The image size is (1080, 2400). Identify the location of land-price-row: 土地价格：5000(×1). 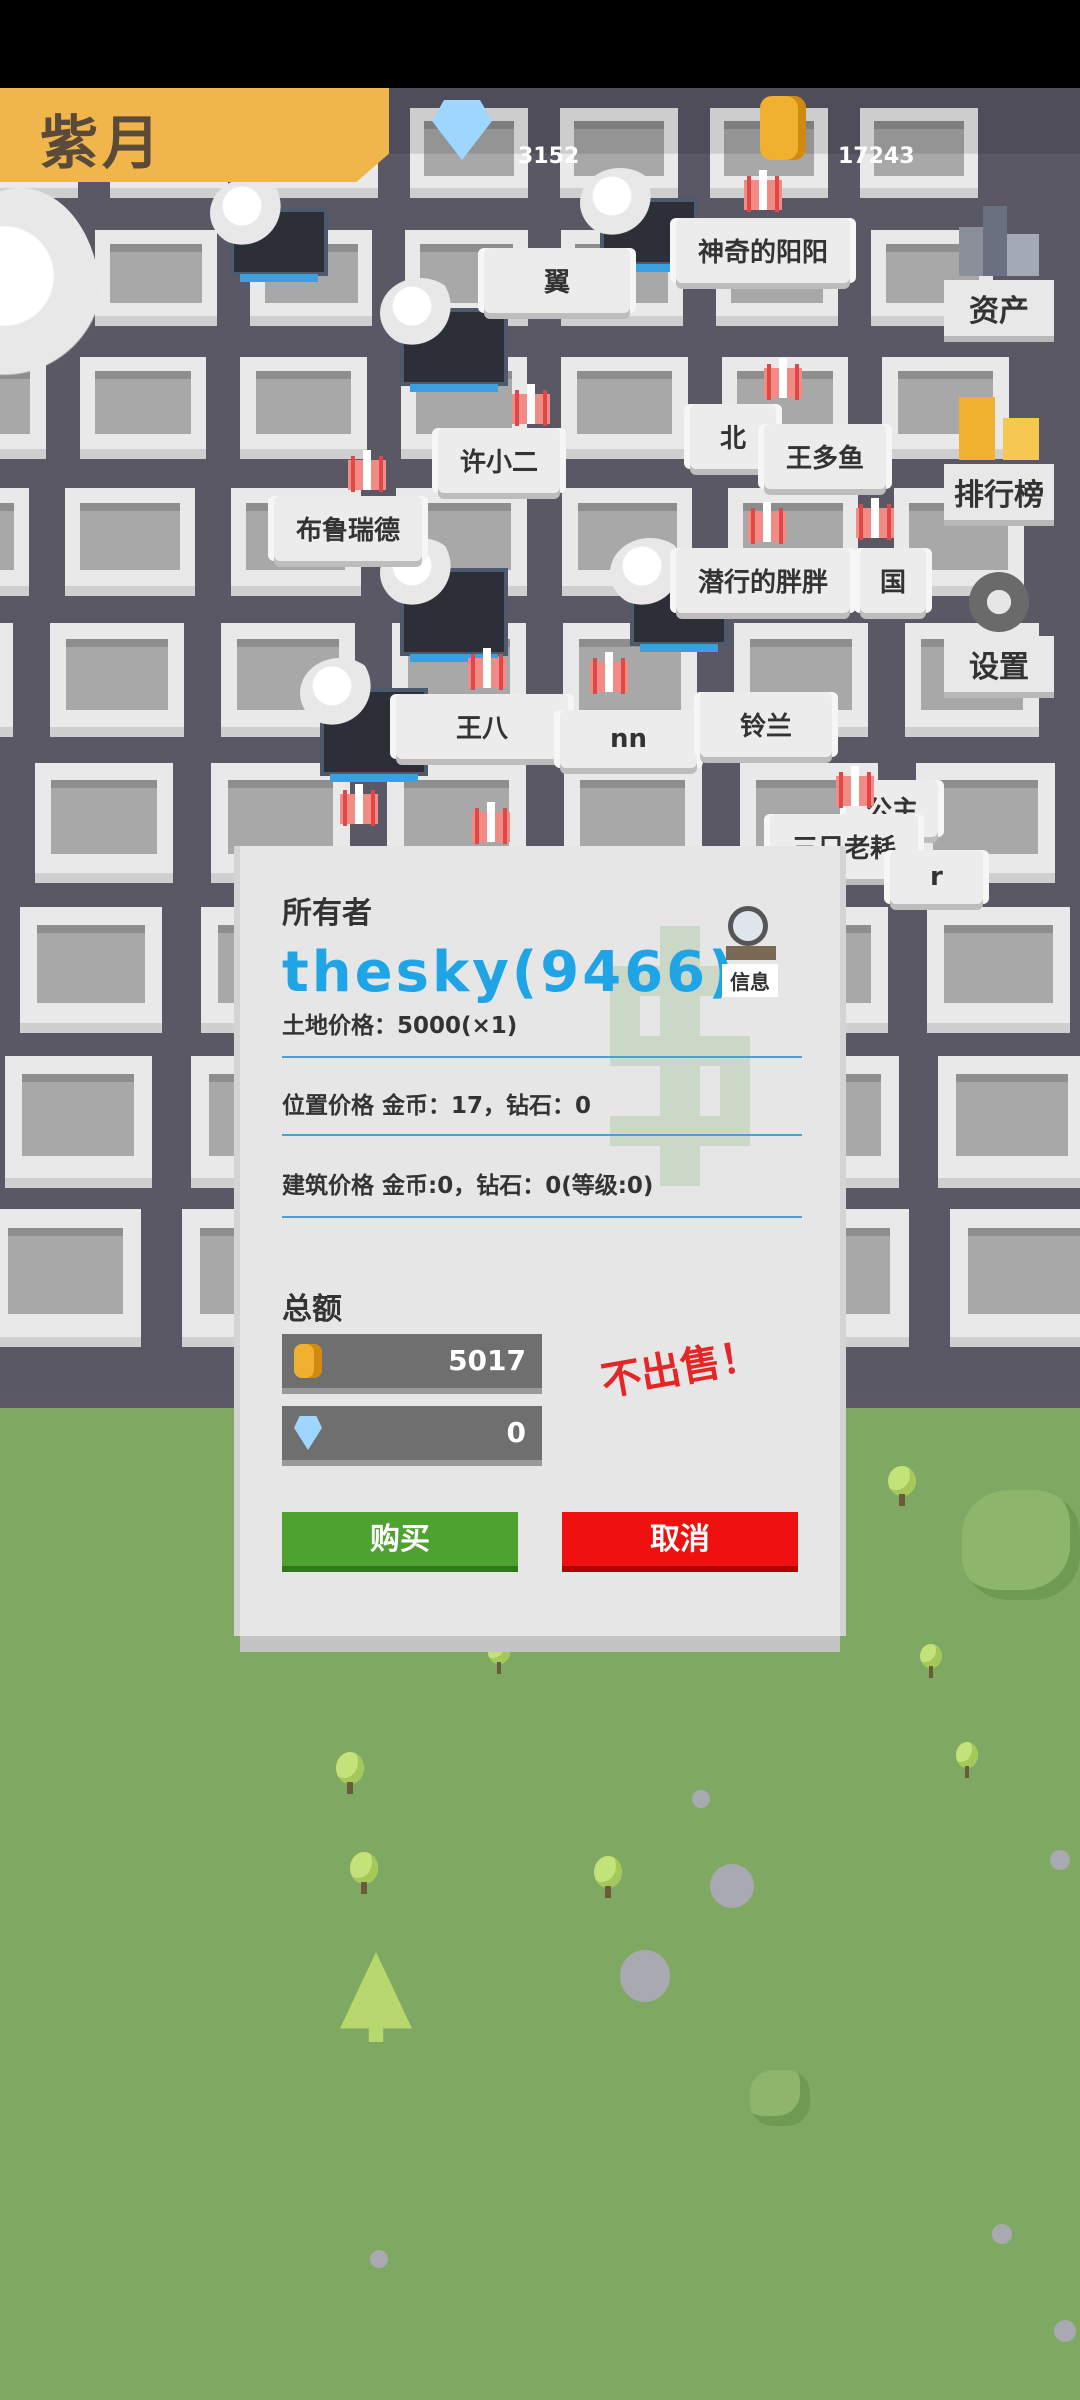
(400, 1026).